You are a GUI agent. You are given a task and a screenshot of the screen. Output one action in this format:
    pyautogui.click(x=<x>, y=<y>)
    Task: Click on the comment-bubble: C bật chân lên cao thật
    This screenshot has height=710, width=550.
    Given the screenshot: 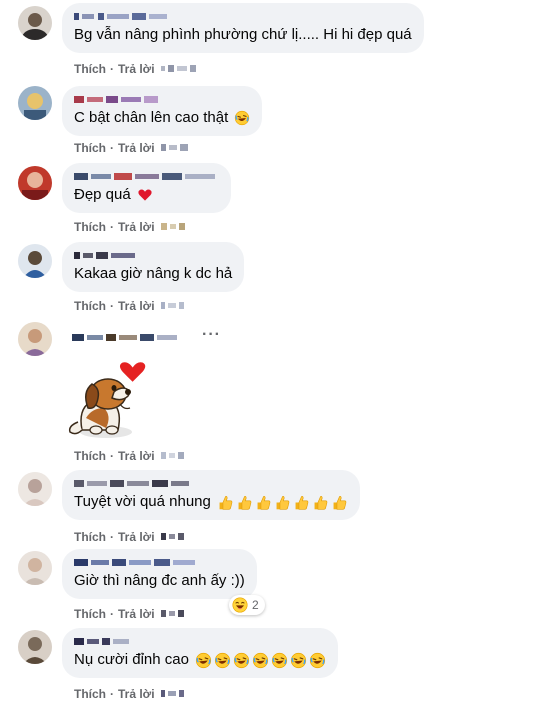 What is the action you would take?
    pyautogui.click(x=162, y=111)
    